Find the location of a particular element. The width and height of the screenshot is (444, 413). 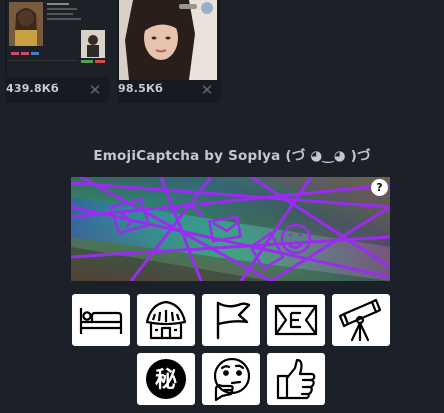

photo-thumbnail is located at coordinates (168, 40).